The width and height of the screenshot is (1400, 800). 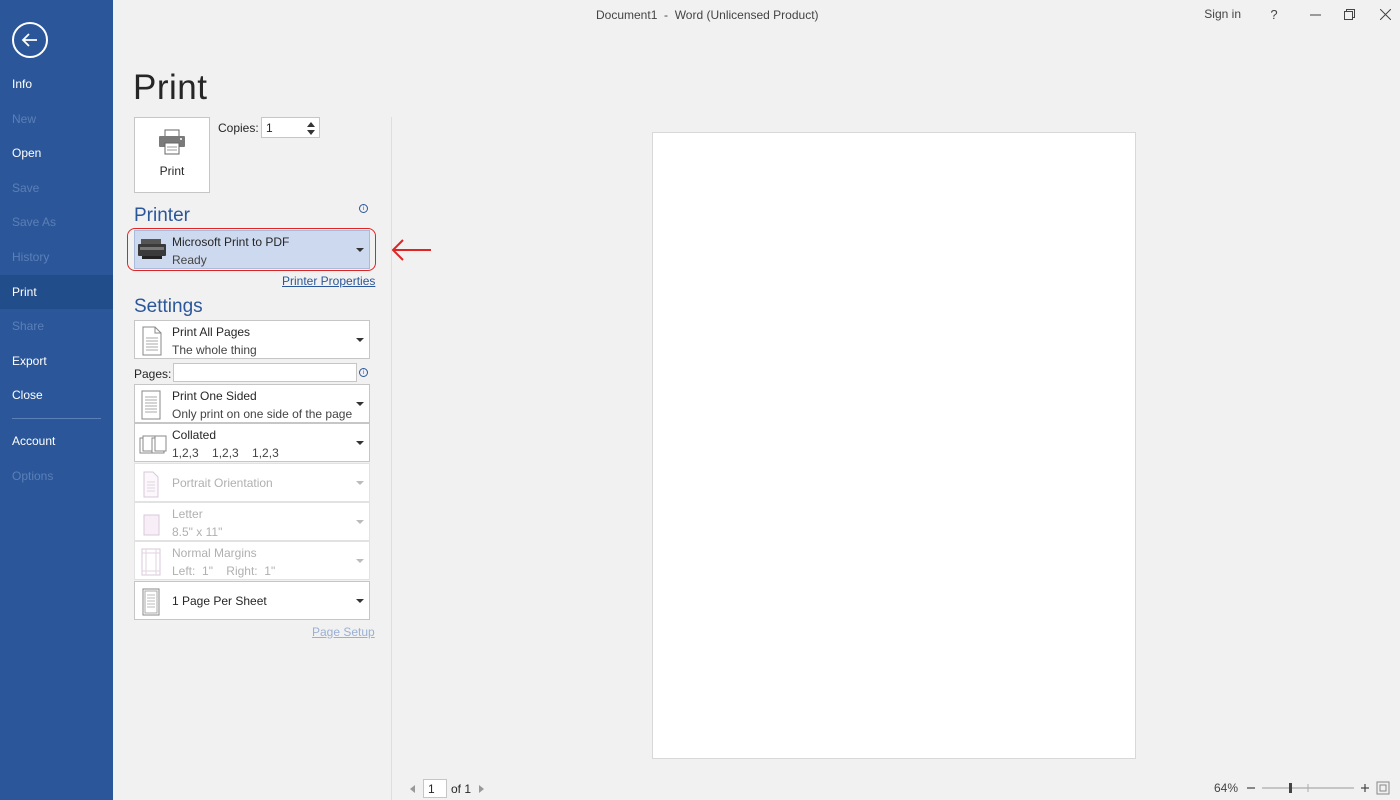 What do you see at coordinates (360, 600) in the screenshot?
I see `pages-per-sheet-caret-icon` at bounding box center [360, 600].